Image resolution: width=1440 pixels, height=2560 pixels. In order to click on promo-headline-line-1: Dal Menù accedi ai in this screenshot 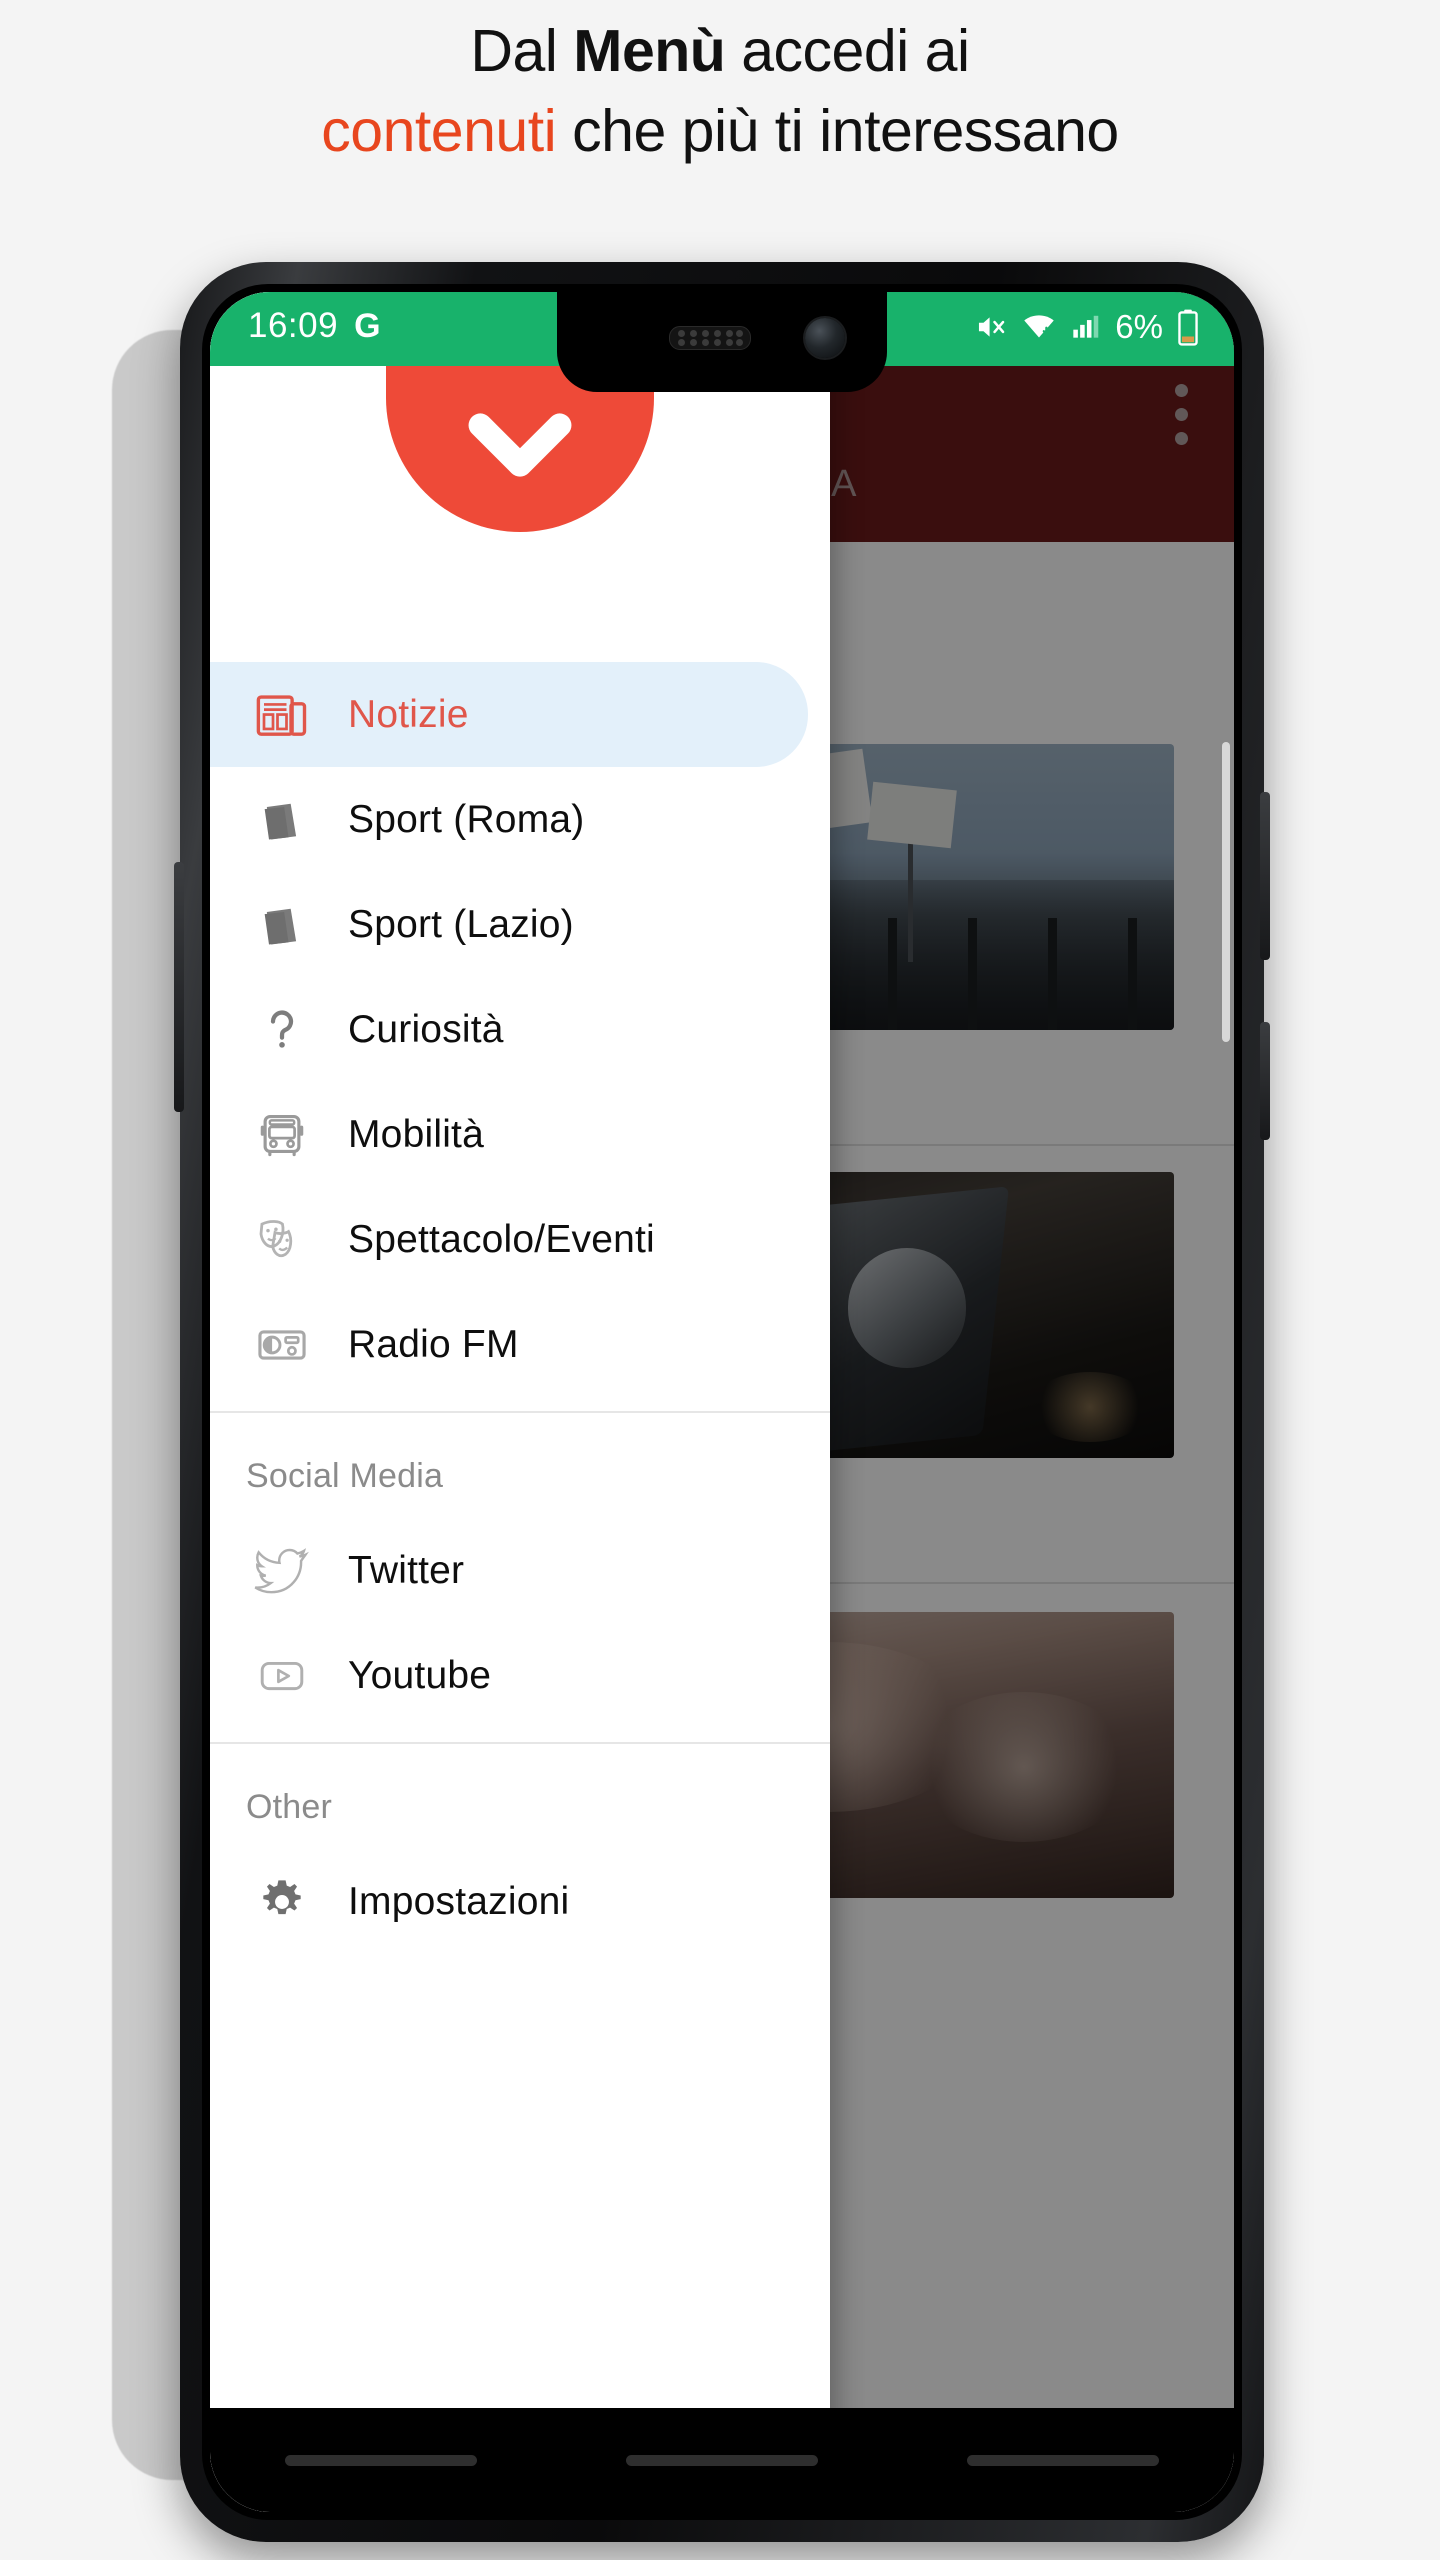, I will do `click(720, 44)`.